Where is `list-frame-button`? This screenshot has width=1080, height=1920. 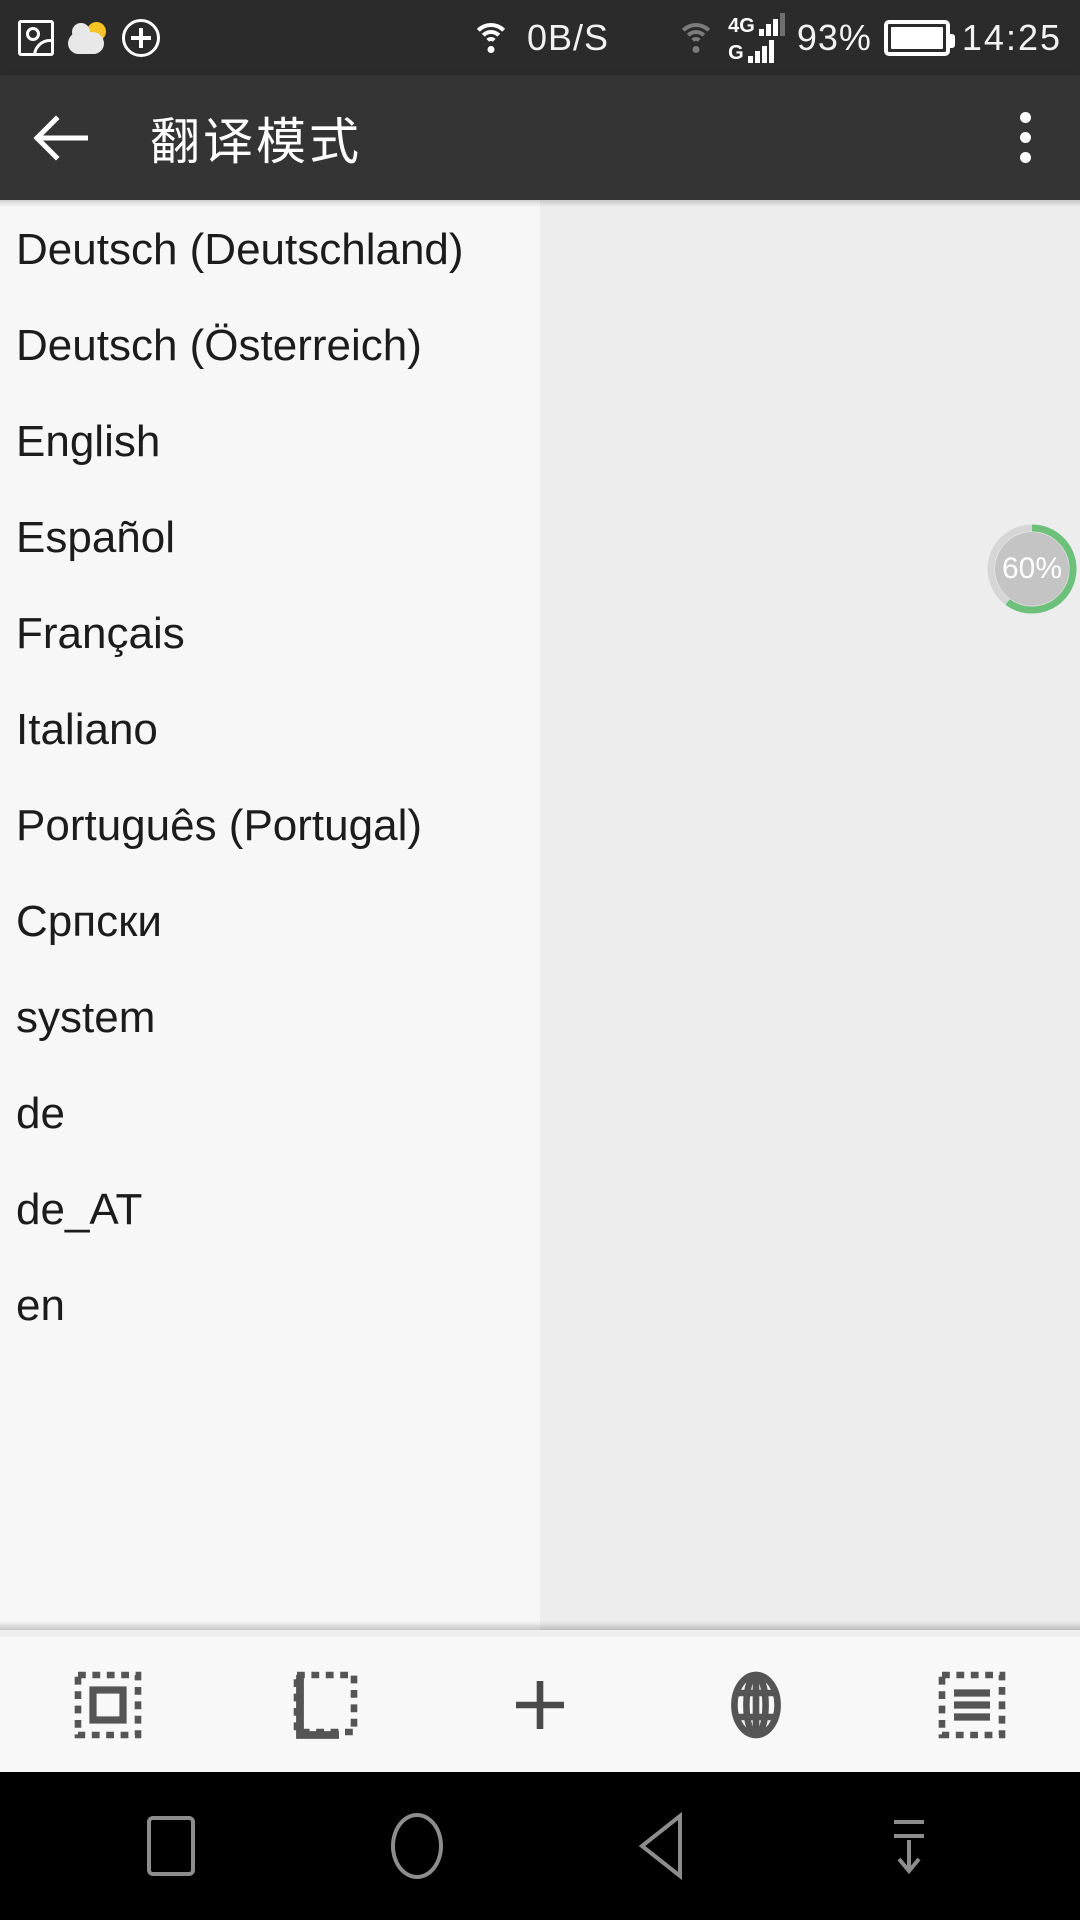 list-frame-button is located at coordinates (972, 1704).